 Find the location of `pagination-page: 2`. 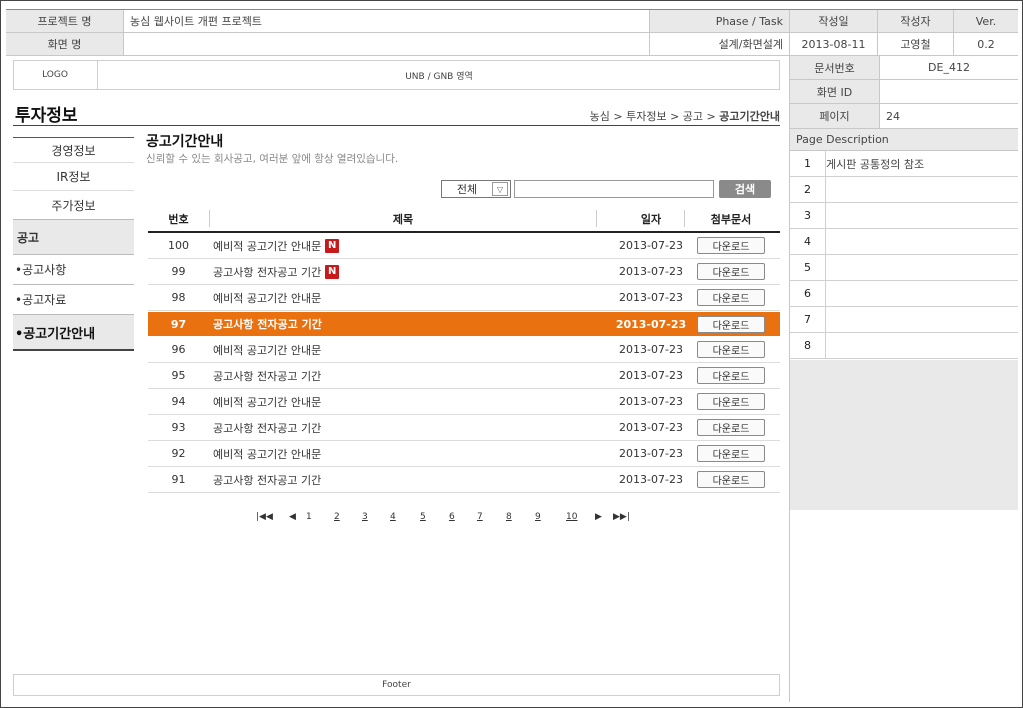

pagination-page: 2 is located at coordinates (337, 517).